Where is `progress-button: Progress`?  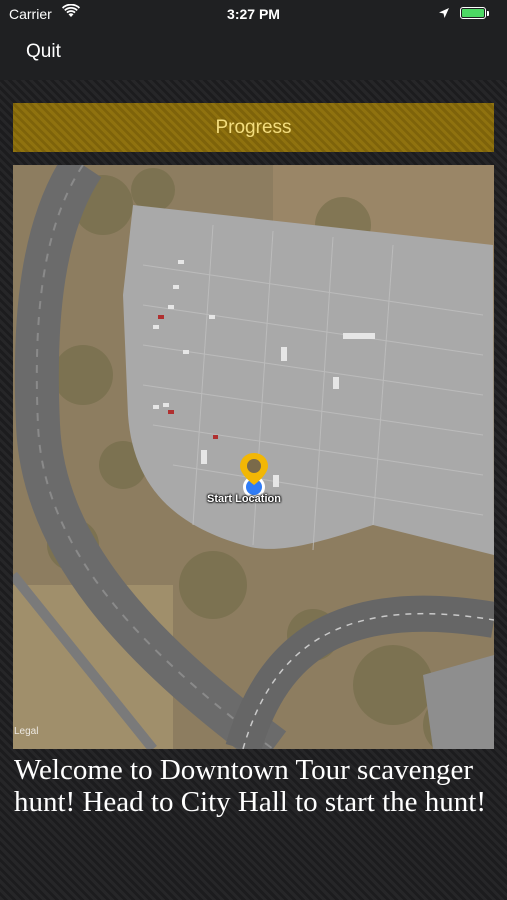 progress-button: Progress is located at coordinates (253, 127).